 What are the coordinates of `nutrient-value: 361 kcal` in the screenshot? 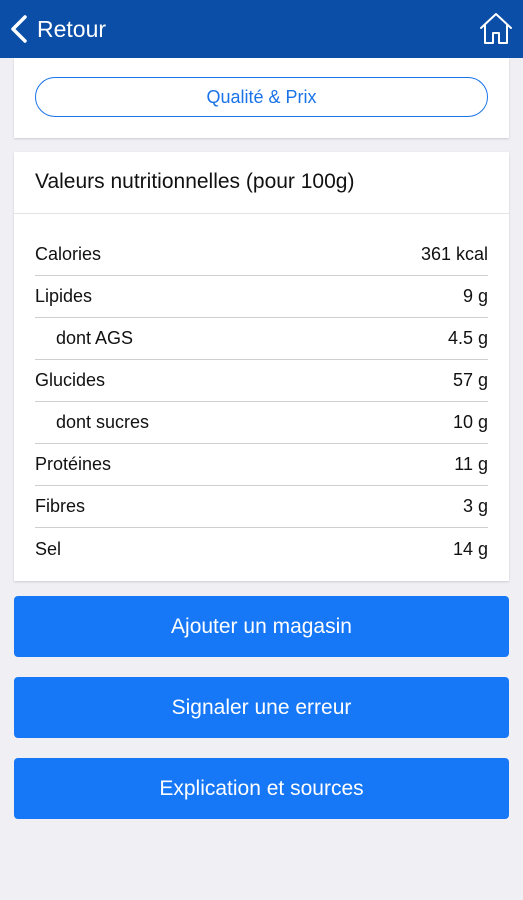 It's located at (454, 254).